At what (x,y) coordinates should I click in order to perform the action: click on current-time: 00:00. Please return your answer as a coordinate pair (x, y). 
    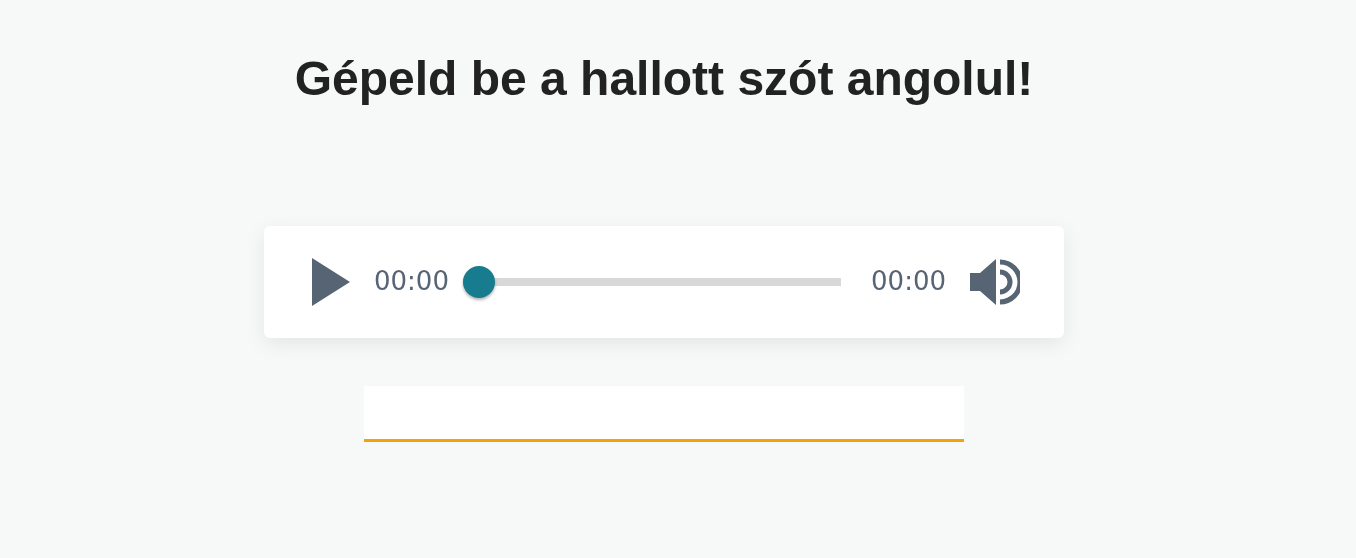
    Looking at the image, I should click on (411, 282).